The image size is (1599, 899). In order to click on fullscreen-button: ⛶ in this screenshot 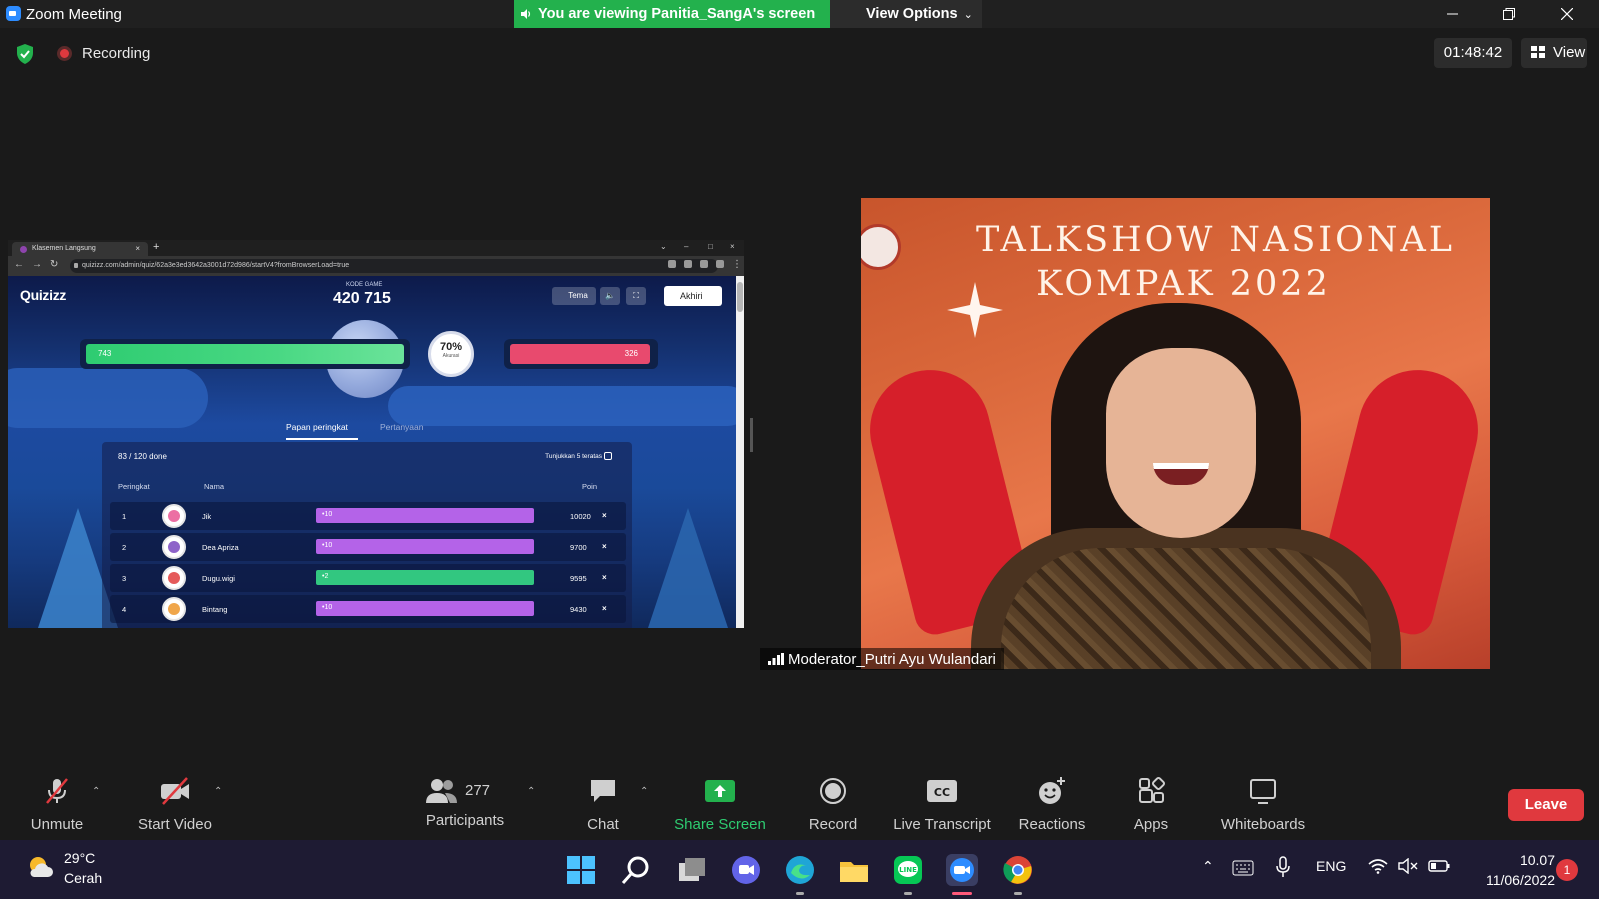, I will do `click(636, 296)`.